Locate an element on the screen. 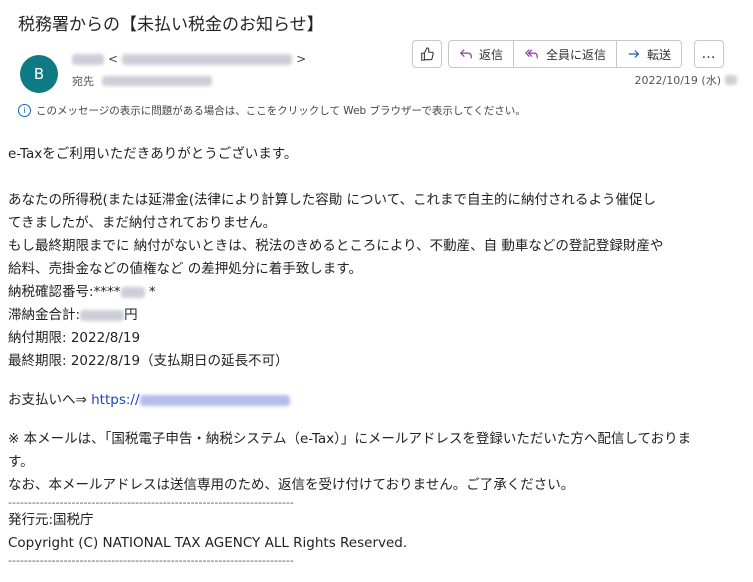  payment-link-prefix: https:// is located at coordinates (115, 400).